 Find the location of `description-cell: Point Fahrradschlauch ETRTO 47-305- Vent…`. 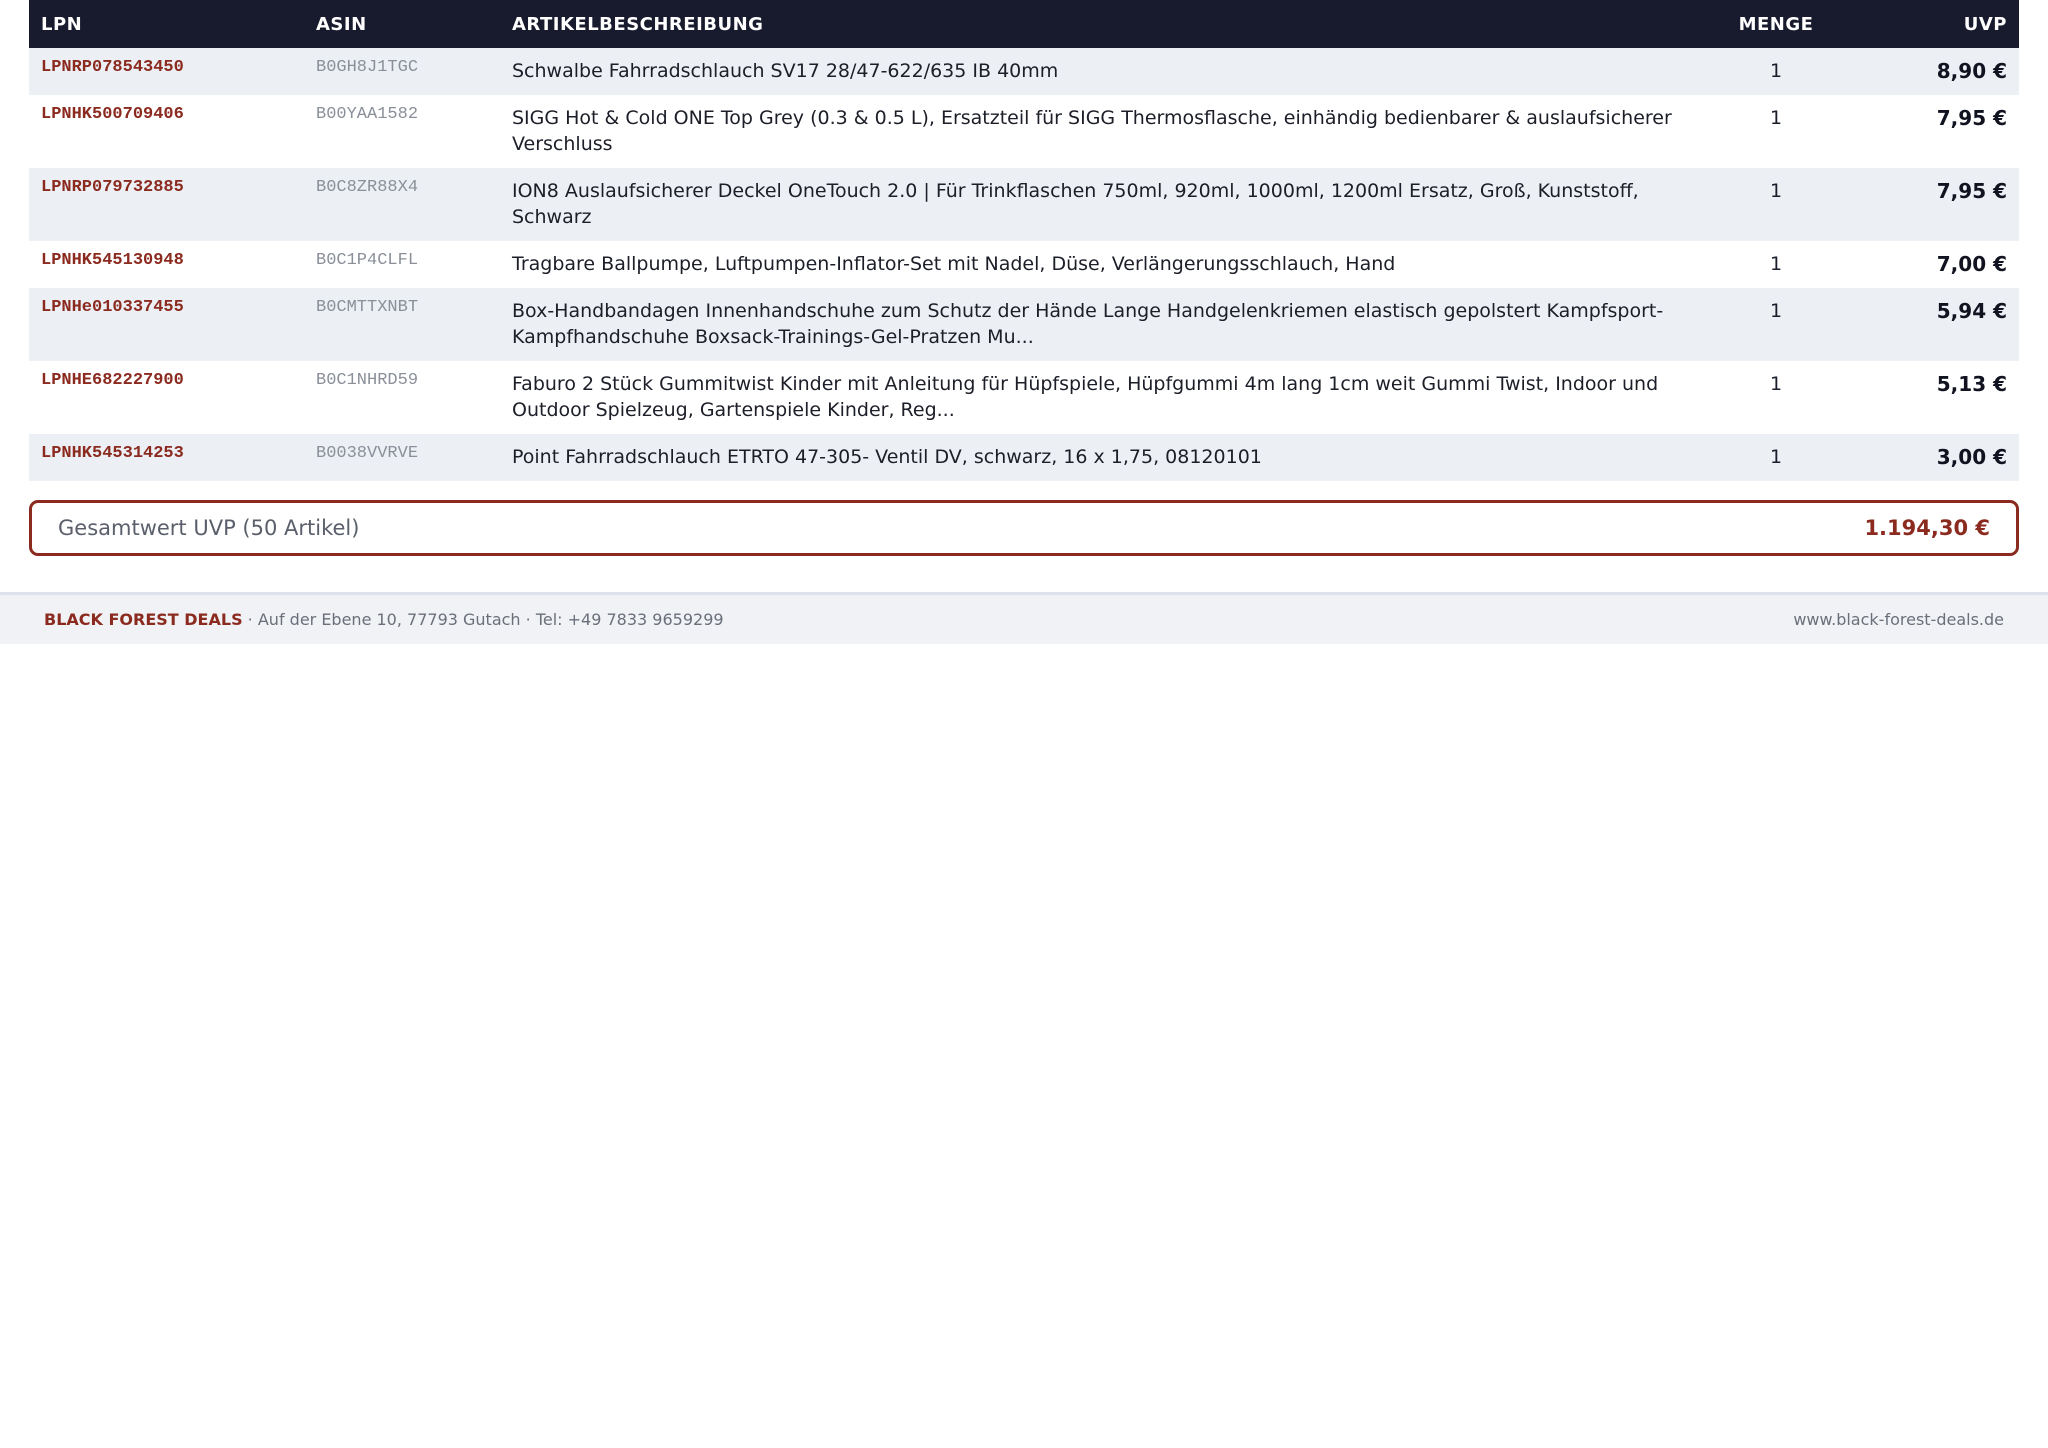

description-cell: Point Fahrradschlauch ETRTO 47-305- Vent… is located at coordinates (887, 457).